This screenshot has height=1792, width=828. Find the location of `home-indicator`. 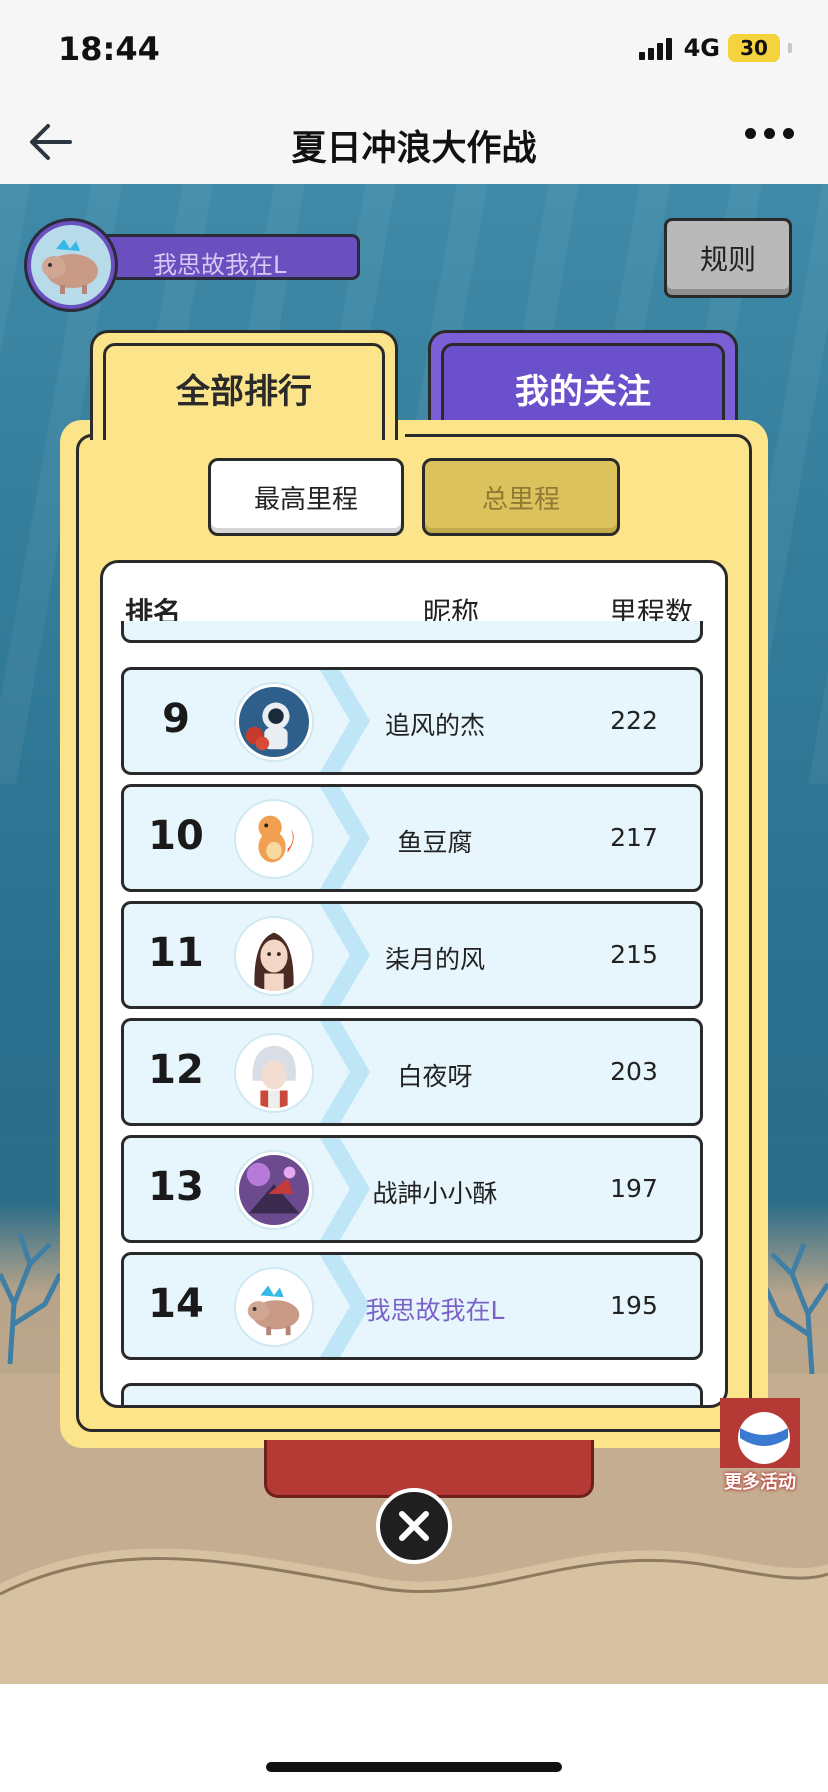

home-indicator is located at coordinates (414, 1767).